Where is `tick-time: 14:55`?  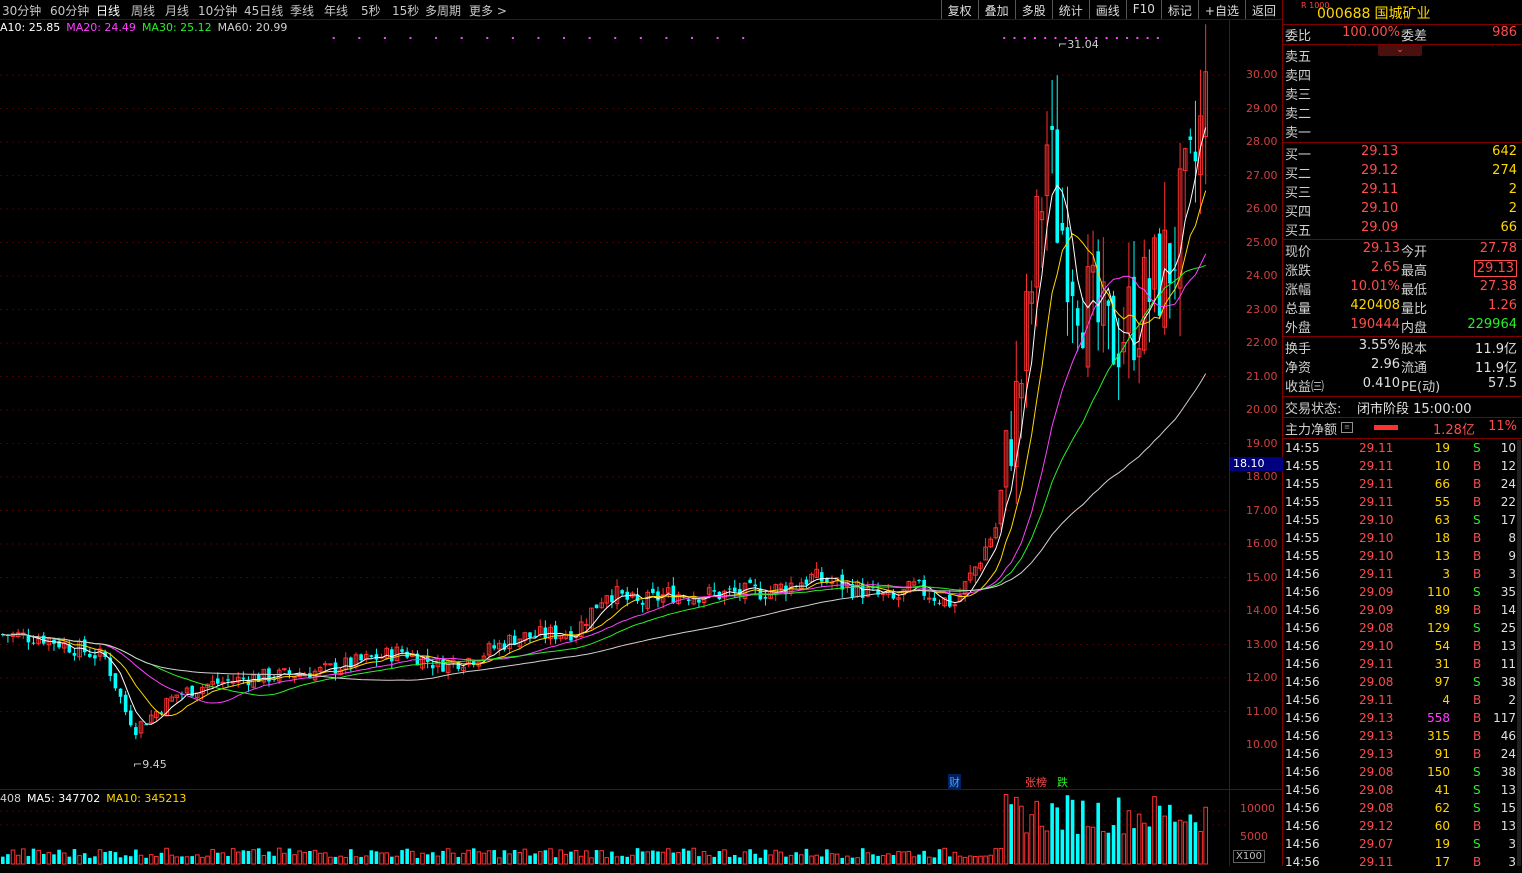
tick-time: 14:55 is located at coordinates (1302, 538).